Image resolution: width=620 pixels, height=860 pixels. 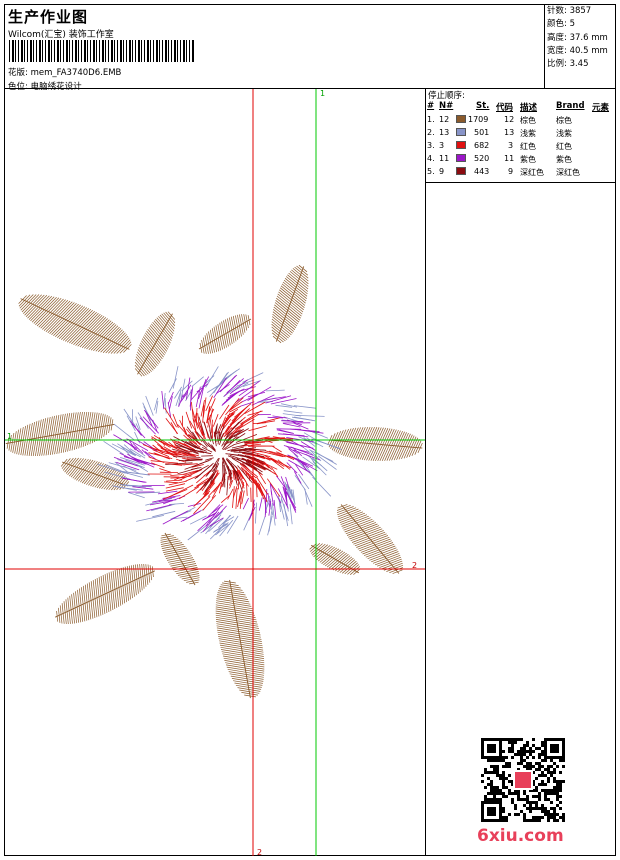 What do you see at coordinates (601, 108) in the screenshot?
I see `col-header-element: 元素` at bounding box center [601, 108].